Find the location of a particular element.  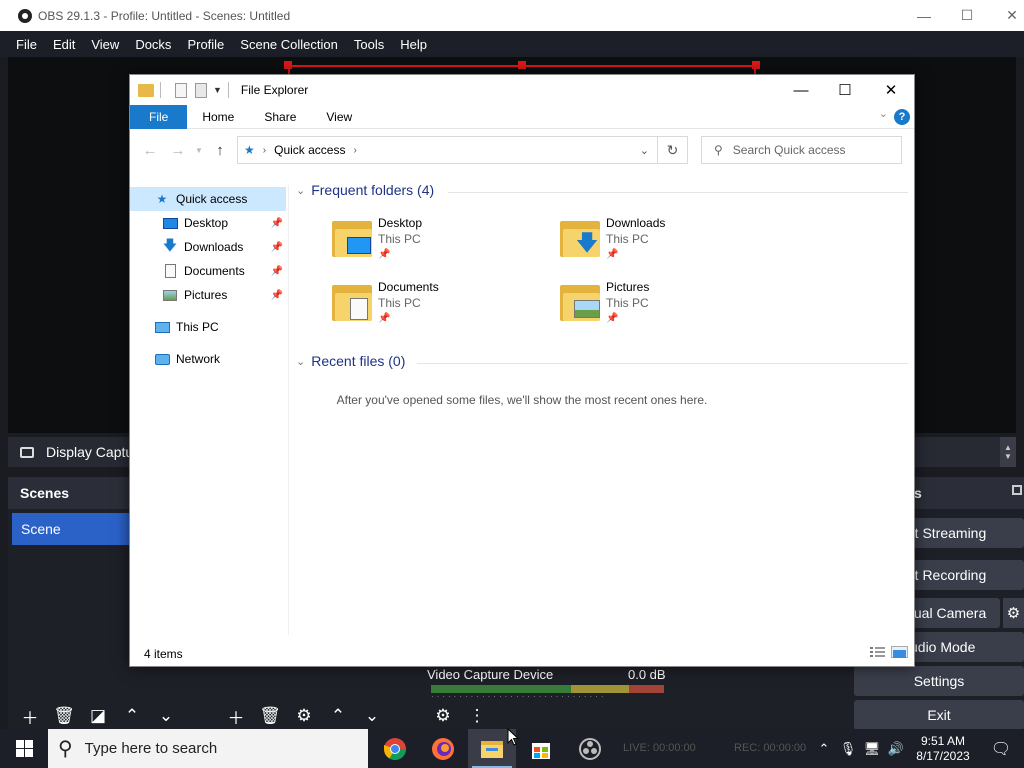

explorer-maximize-button: ☐ is located at coordinates (845, 90).